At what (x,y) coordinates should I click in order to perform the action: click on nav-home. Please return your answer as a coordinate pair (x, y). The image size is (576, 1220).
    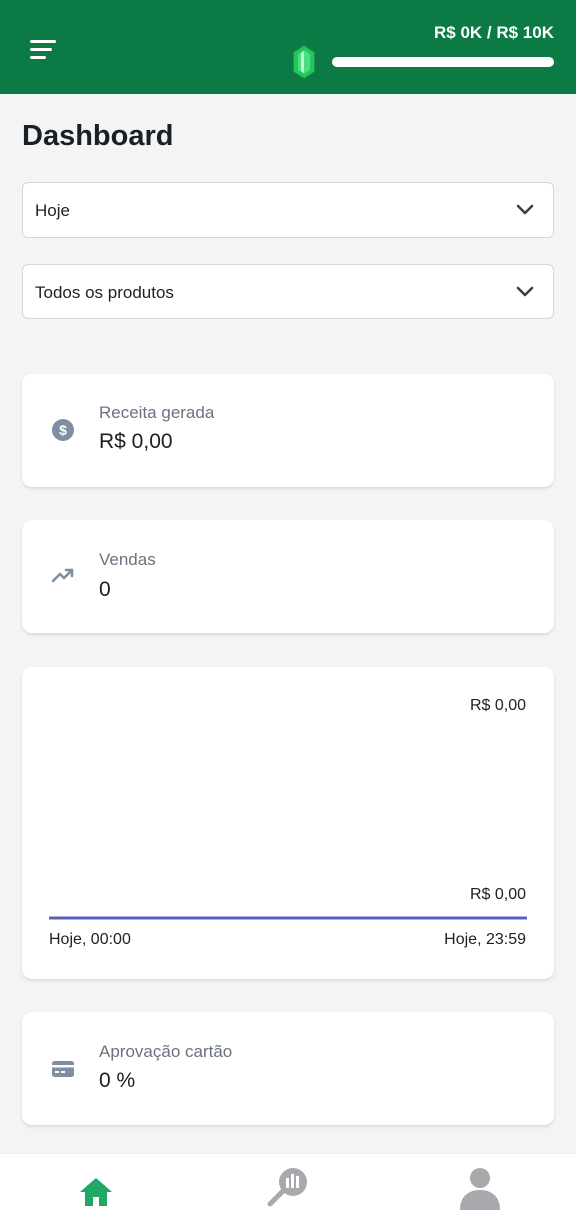
    Looking at the image, I should click on (96, 1189).